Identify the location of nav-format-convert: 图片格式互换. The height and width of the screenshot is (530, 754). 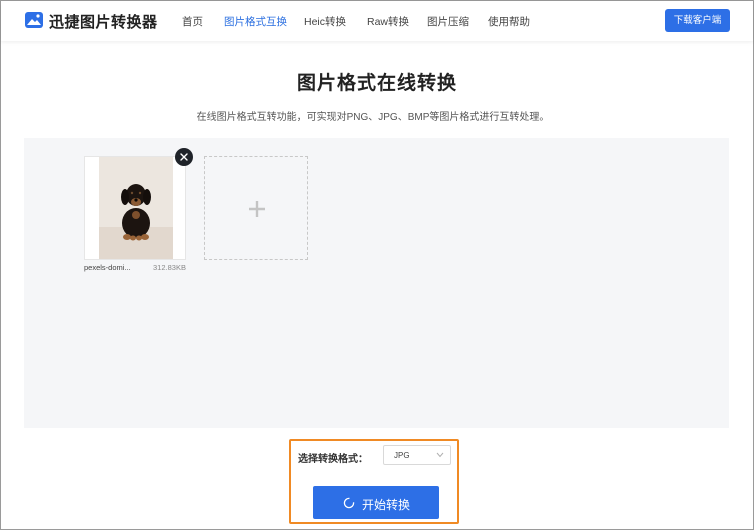
(255, 21).